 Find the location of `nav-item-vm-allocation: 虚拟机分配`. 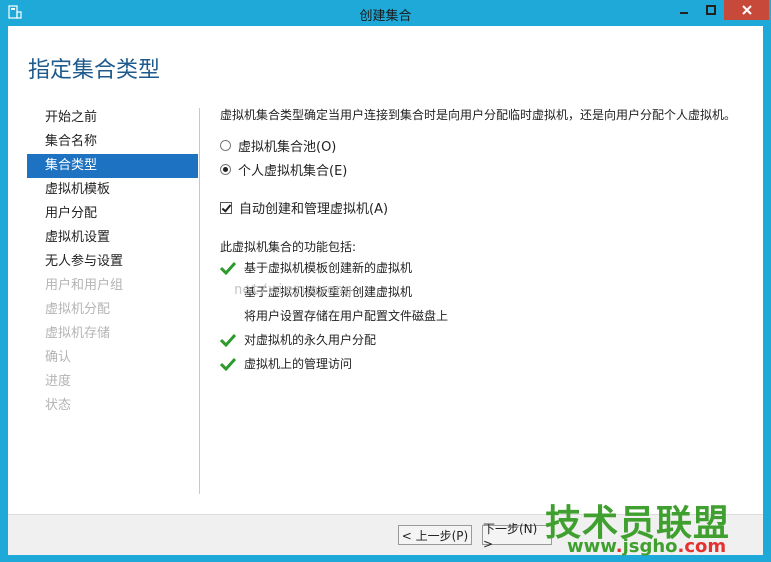

nav-item-vm-allocation: 虚拟机分配 is located at coordinates (78, 309).